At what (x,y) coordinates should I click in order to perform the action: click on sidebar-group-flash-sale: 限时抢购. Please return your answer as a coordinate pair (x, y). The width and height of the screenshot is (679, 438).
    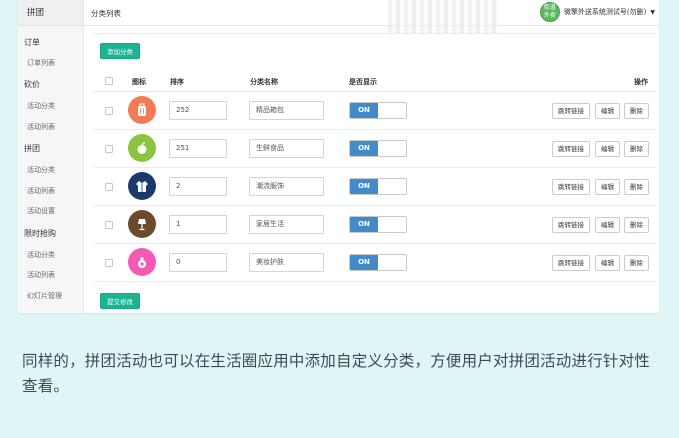
    Looking at the image, I should click on (40, 233).